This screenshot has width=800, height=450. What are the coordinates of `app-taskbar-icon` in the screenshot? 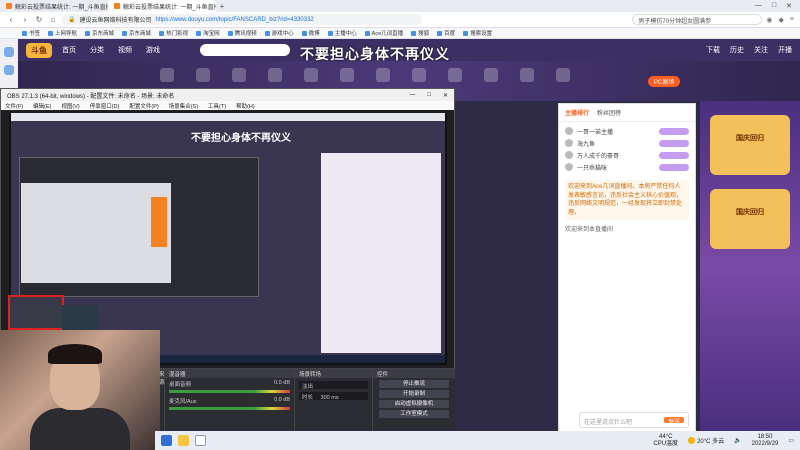 It's located at (183, 440).